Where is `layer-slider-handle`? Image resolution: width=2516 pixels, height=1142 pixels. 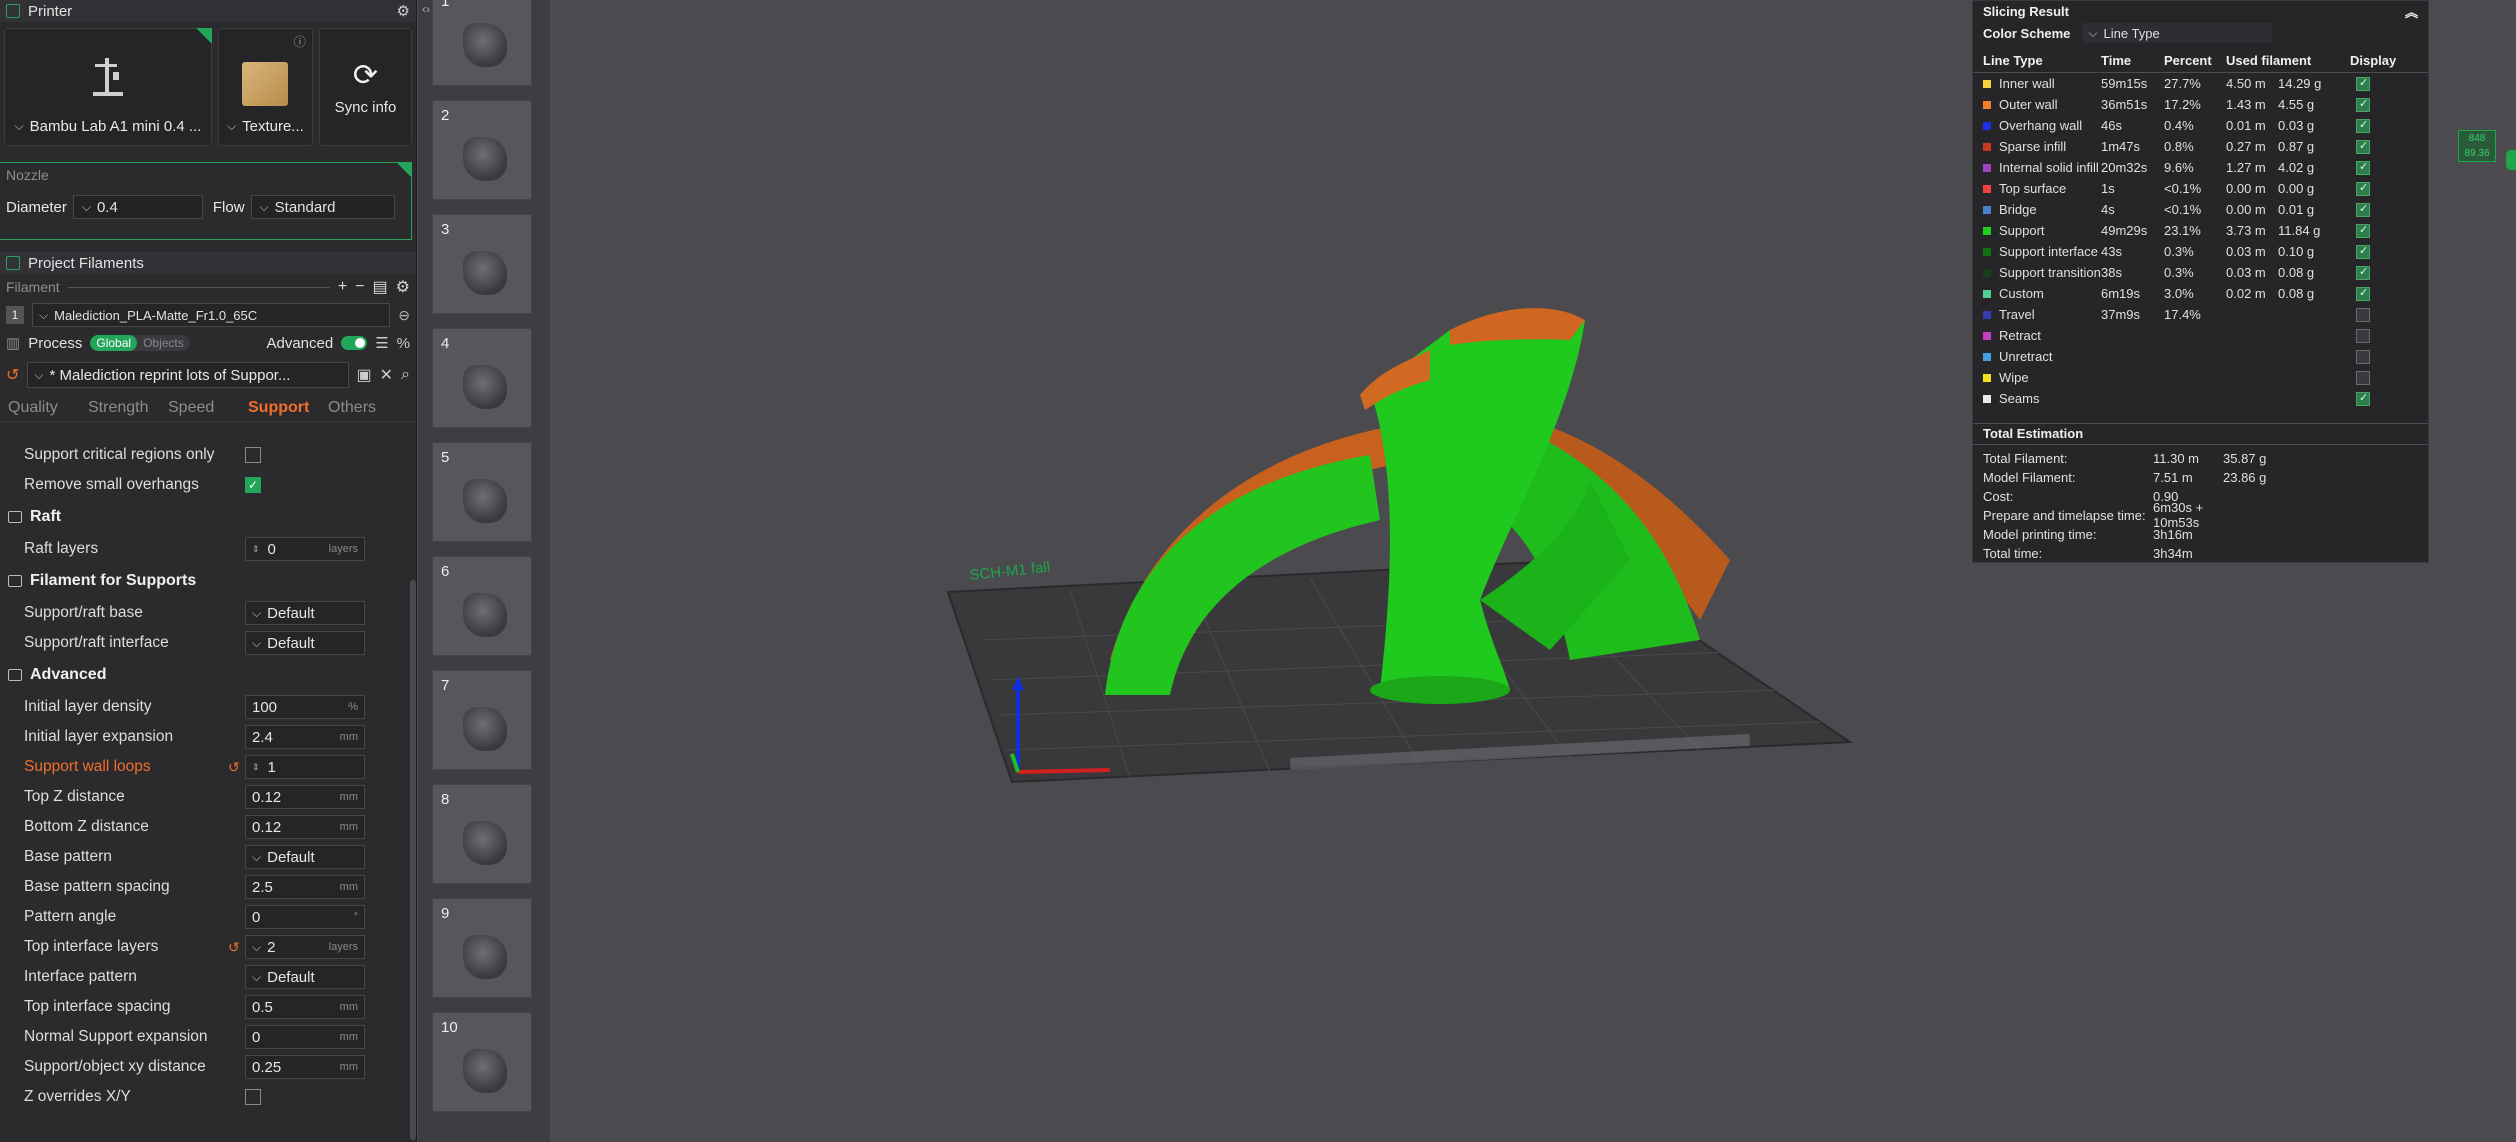 layer-slider-handle is located at coordinates (2511, 160).